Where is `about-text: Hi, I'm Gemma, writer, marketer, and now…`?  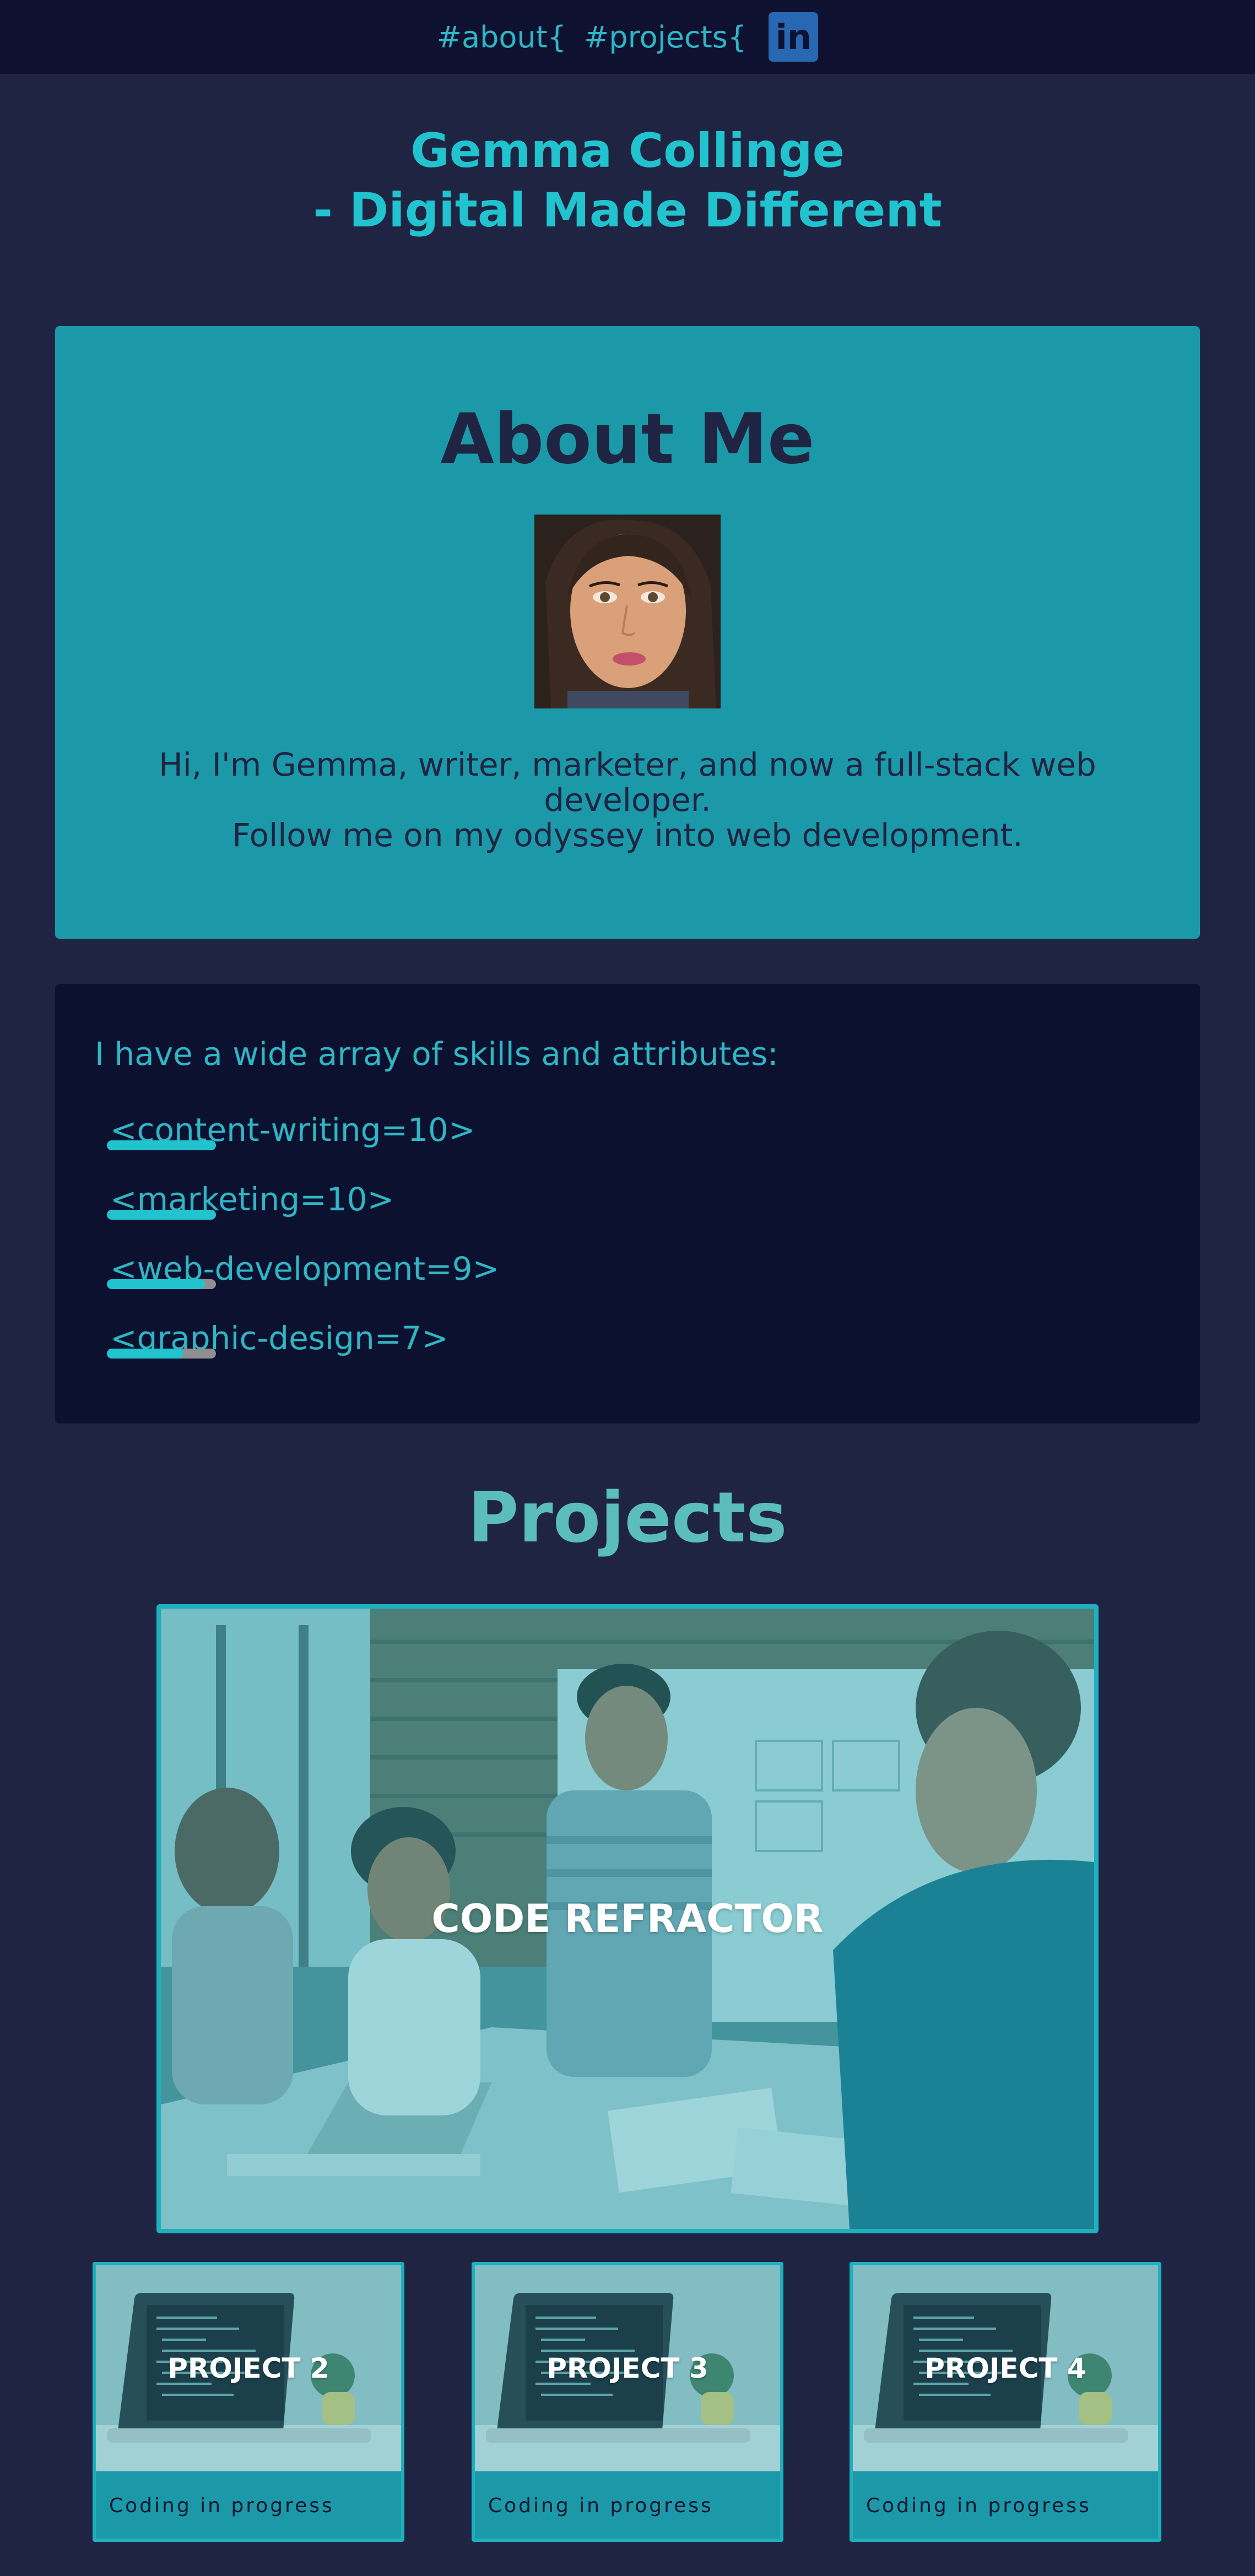
about-text: Hi, I'm Gemma, writer, marketer, and now… is located at coordinates (627, 800).